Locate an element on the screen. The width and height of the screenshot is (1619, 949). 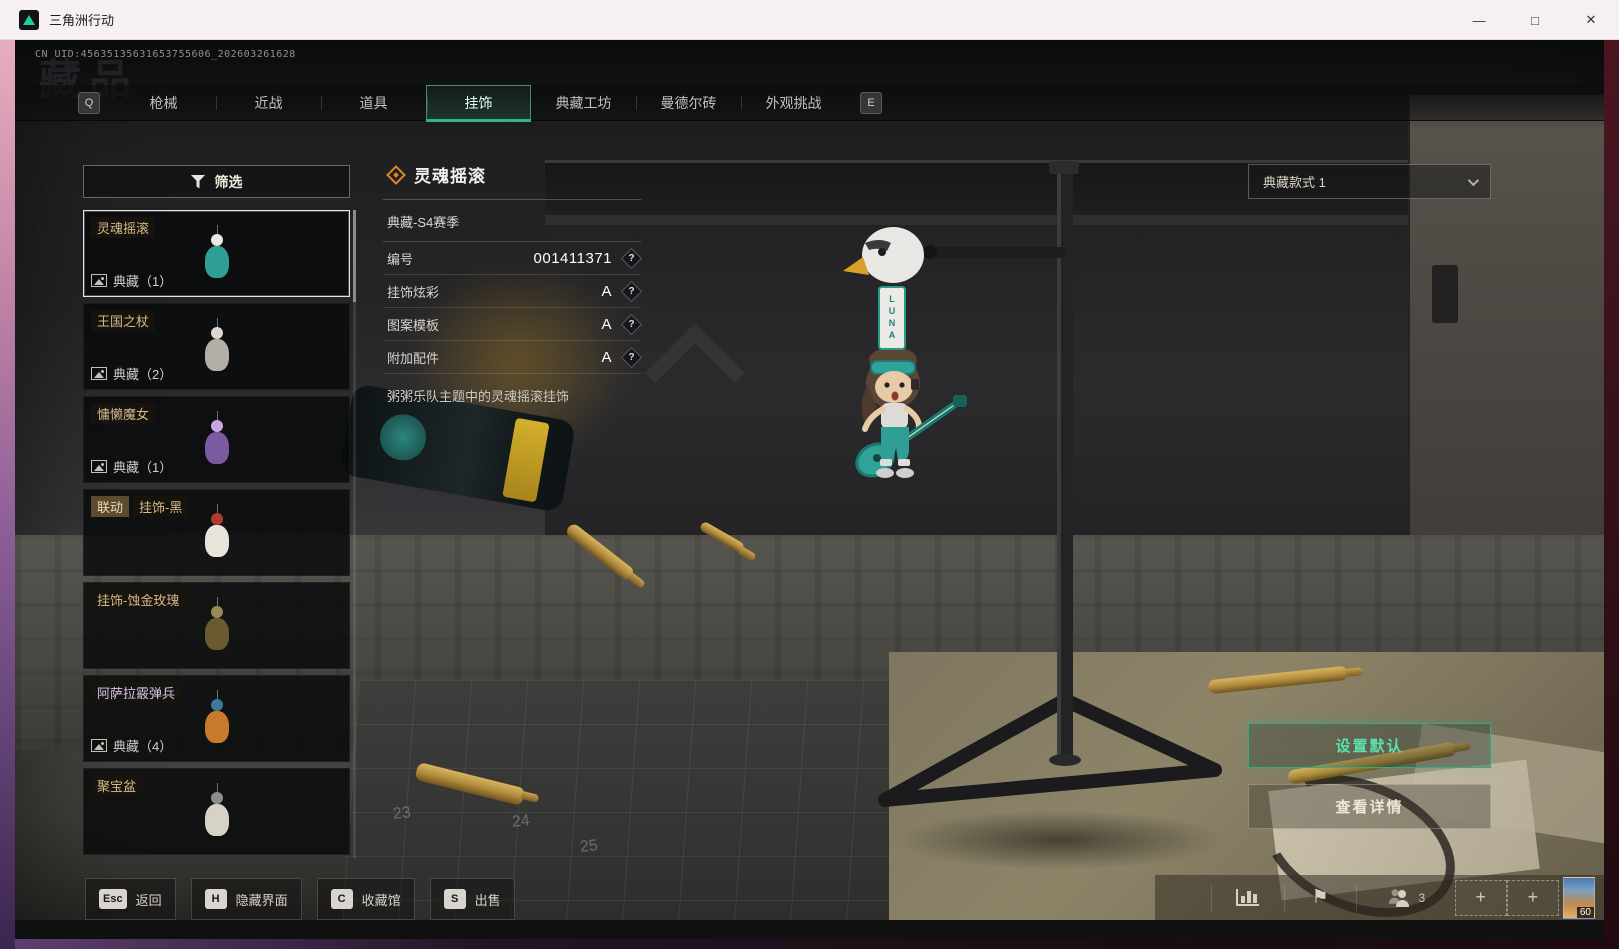
flag-icon: ⚑ is located at coordinates (1320, 897).